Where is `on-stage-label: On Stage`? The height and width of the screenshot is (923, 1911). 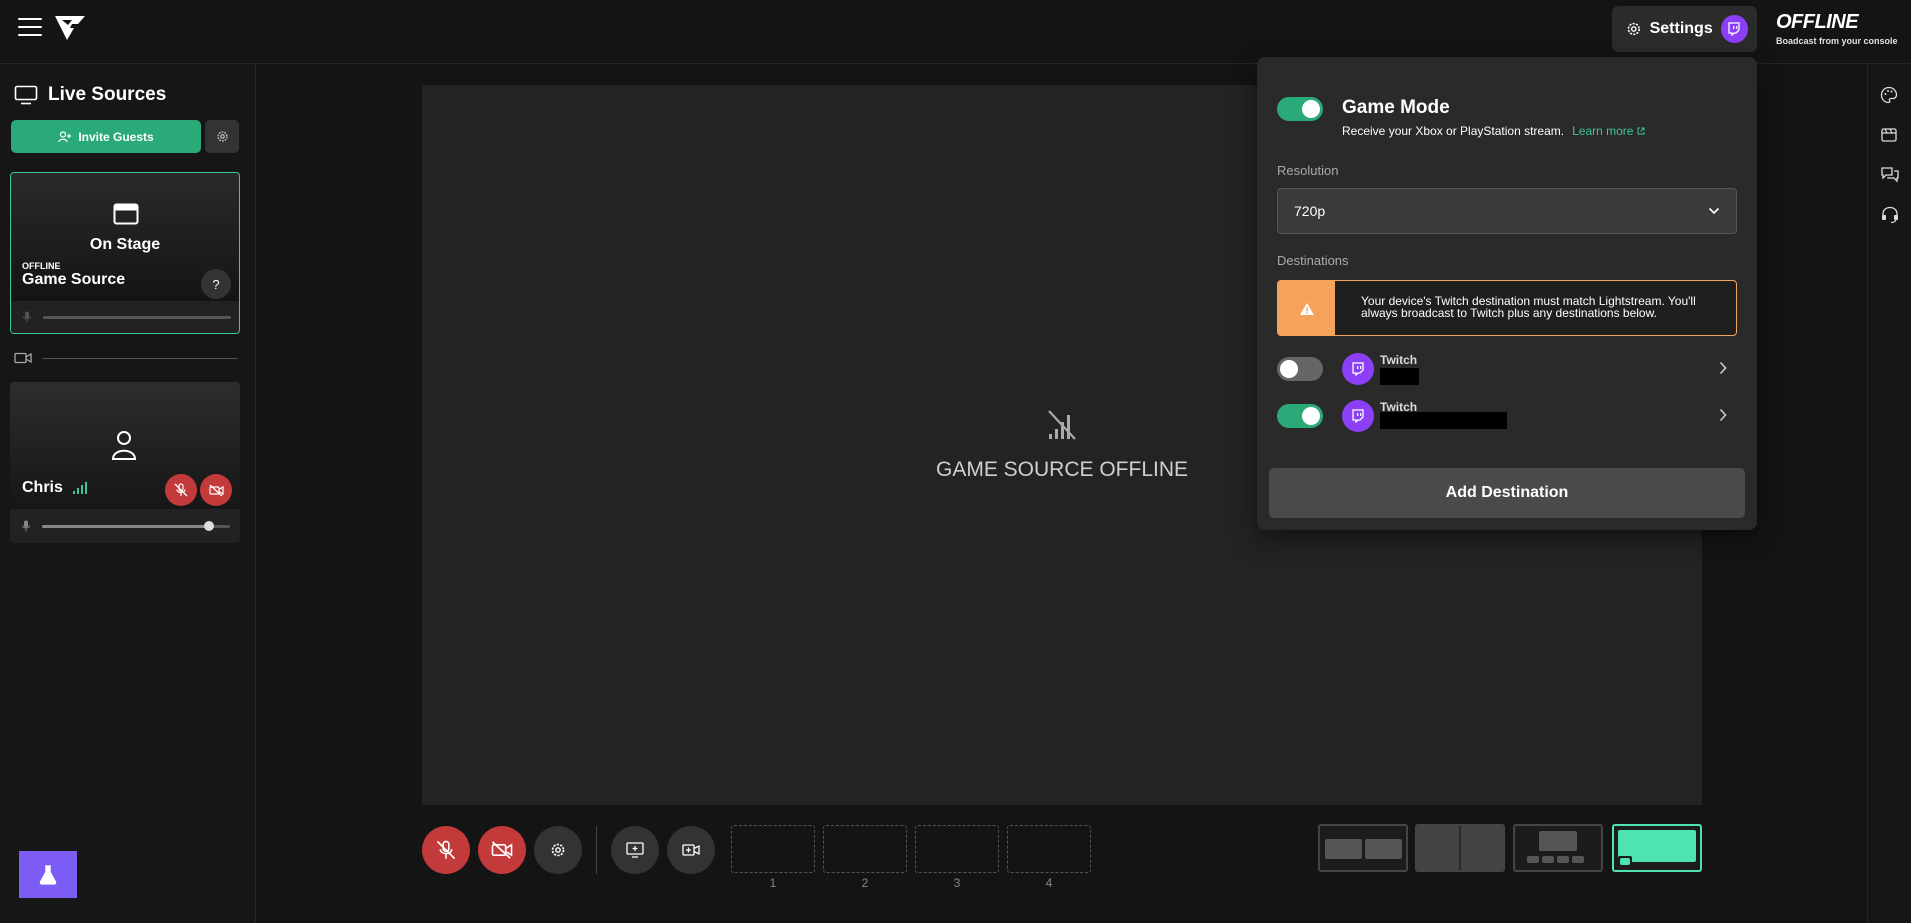
on-stage-label: On Stage is located at coordinates (125, 244).